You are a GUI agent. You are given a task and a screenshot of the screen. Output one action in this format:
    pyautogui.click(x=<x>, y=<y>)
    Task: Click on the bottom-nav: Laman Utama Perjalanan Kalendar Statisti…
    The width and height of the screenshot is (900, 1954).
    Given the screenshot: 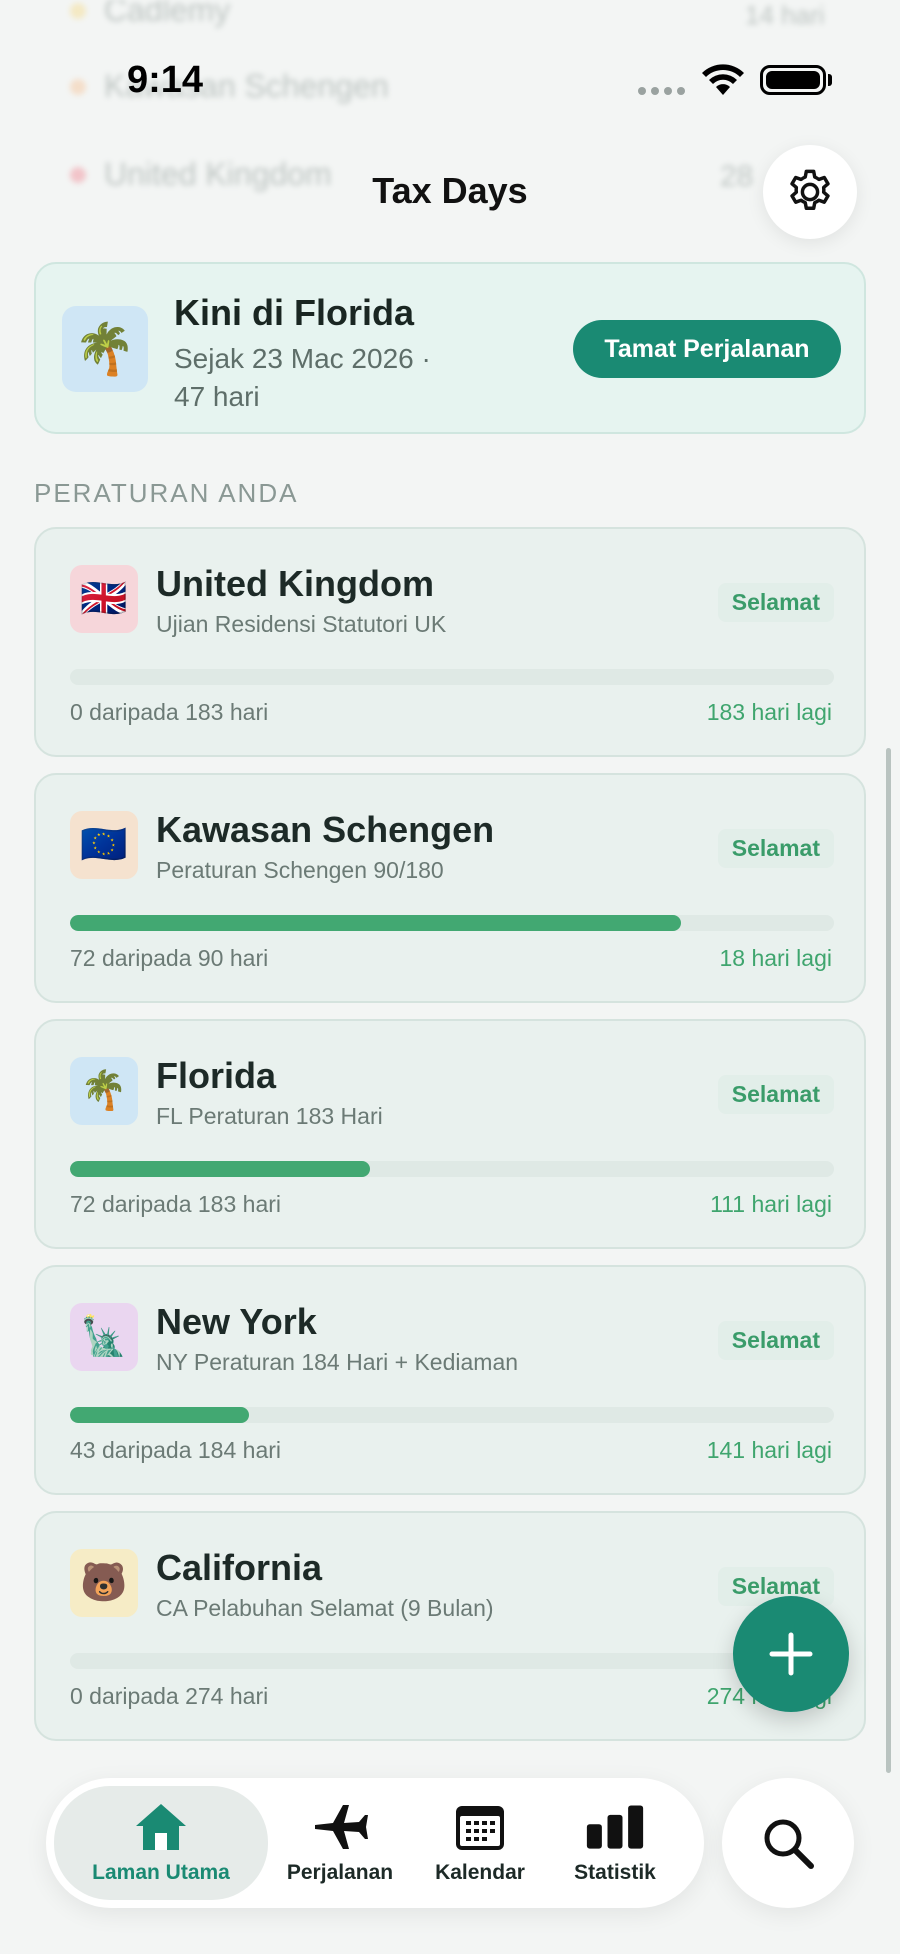 What is the action you would take?
    pyautogui.click(x=375, y=1843)
    